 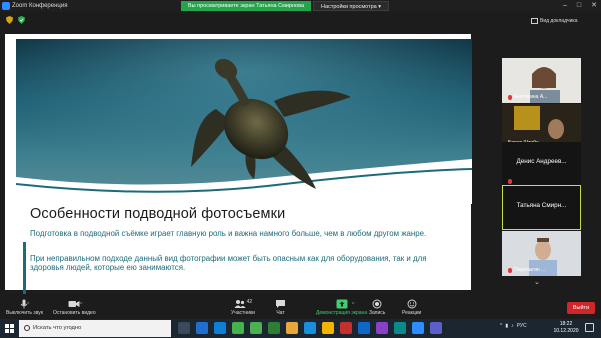 I want to click on chat-button: Чат, so click(x=280, y=307).